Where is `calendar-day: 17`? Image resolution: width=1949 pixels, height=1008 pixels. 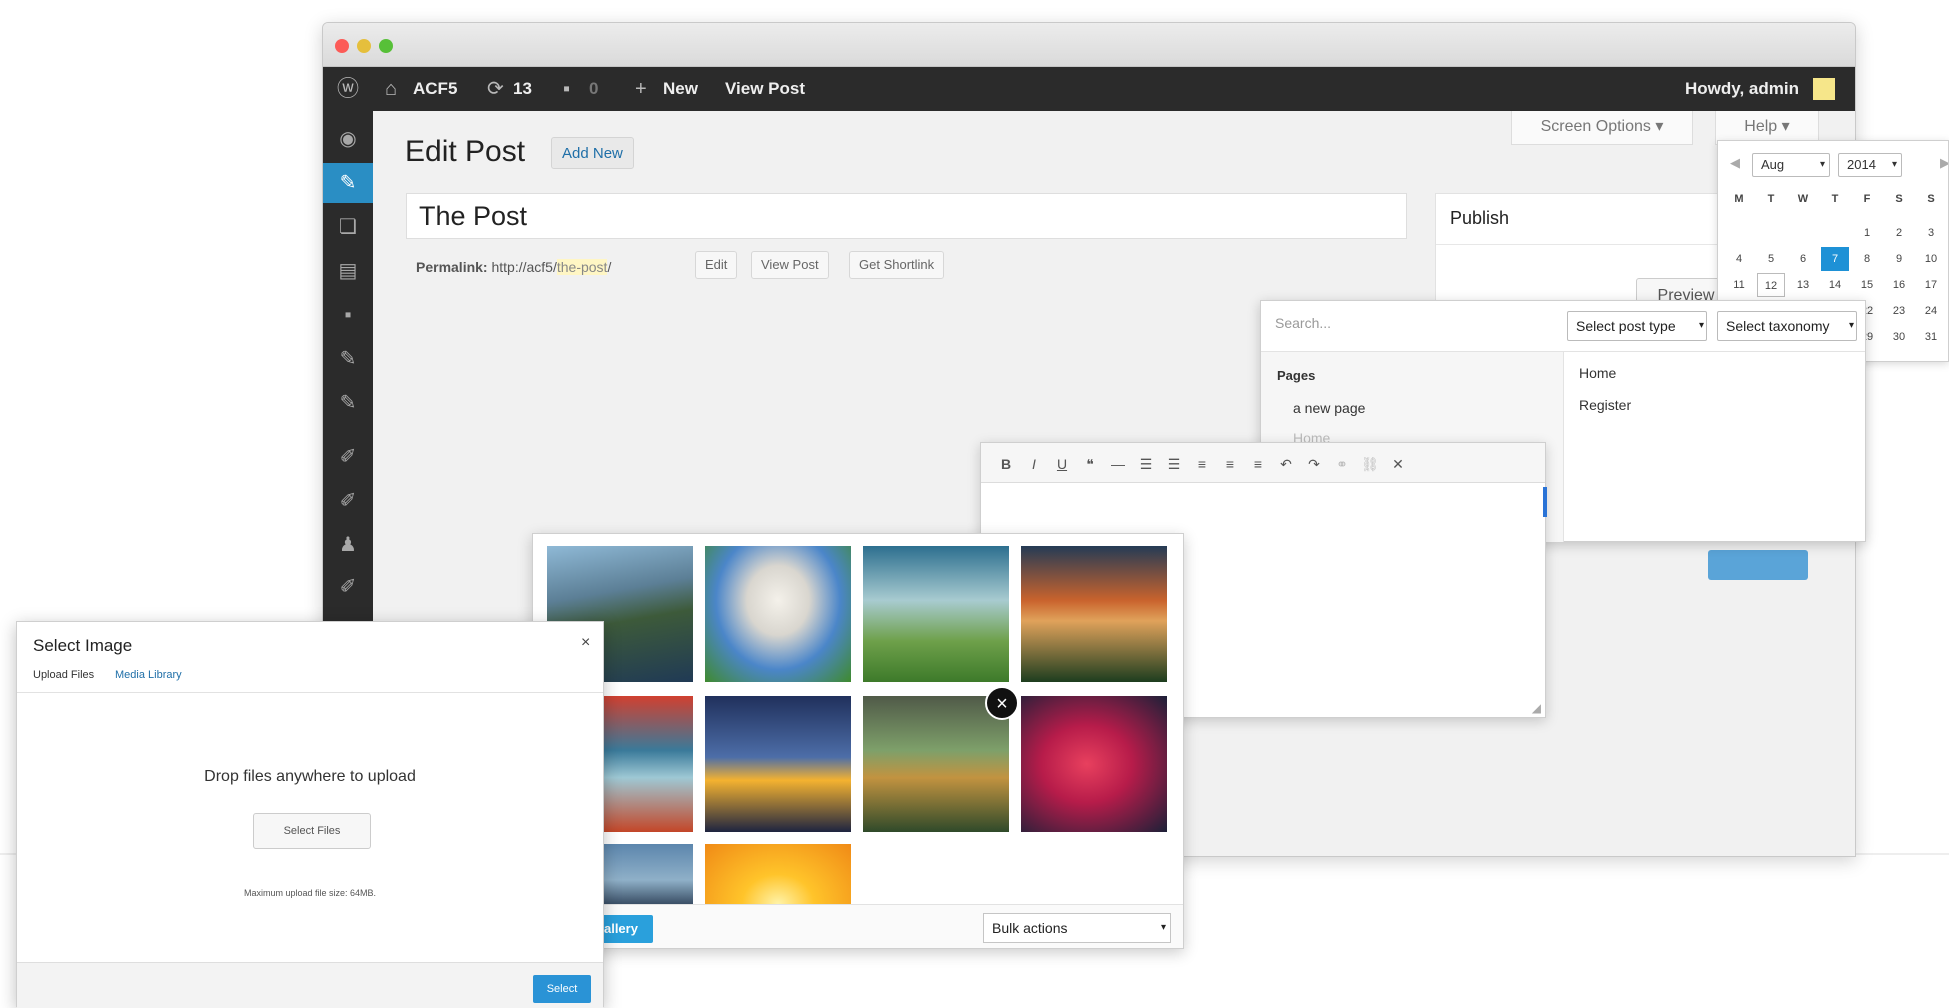 calendar-day: 17 is located at coordinates (1931, 285).